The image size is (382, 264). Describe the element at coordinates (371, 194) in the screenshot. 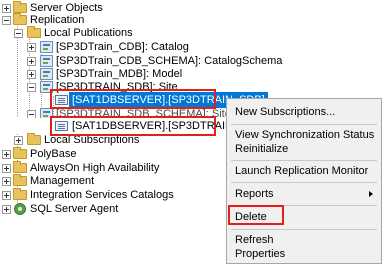

I see `submenu-arrow-icon` at that location.